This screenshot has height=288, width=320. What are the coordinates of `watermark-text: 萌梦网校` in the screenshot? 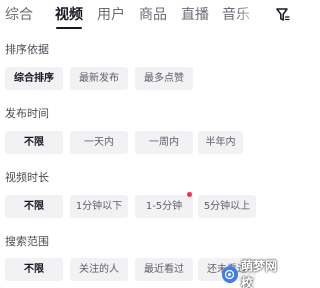 It's located at (258, 273).